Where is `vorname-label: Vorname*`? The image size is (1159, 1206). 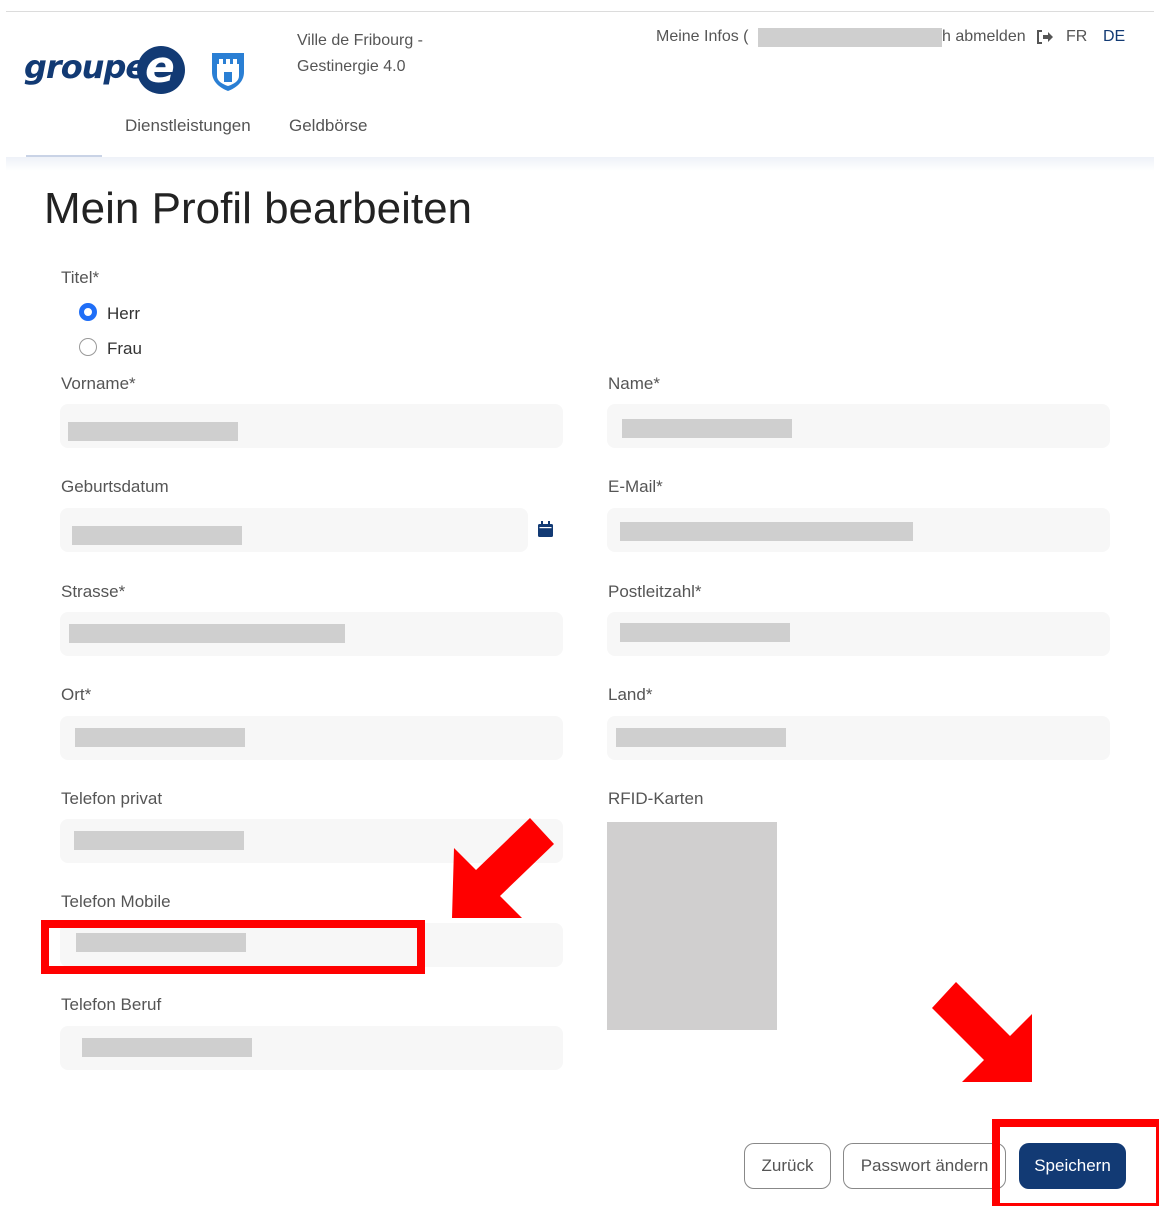
vorname-label: Vorname* is located at coordinates (98, 383).